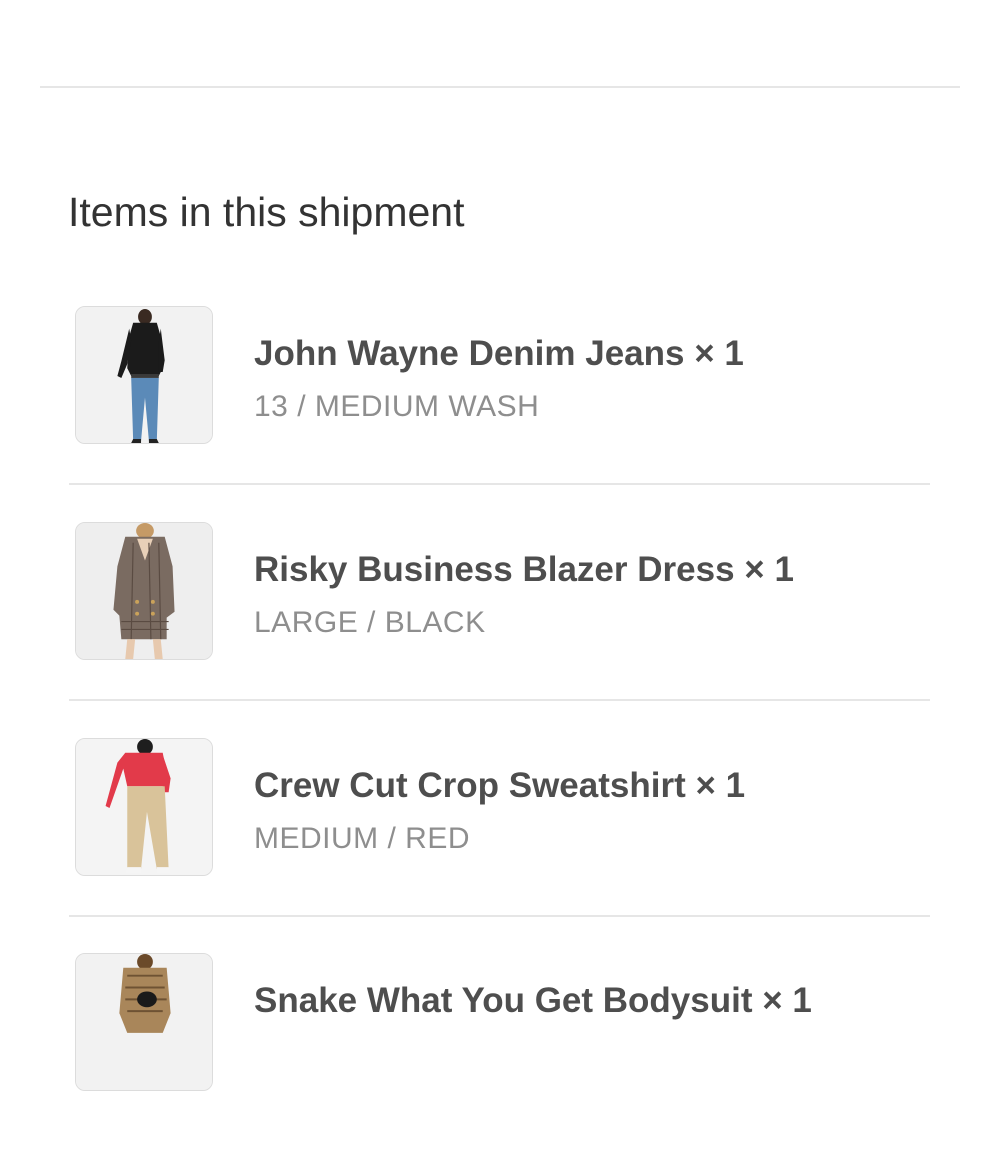 This screenshot has height=1169, width=1000. I want to click on product-title: Snake What You Get Bodysuit × 1, so click(533, 1001).